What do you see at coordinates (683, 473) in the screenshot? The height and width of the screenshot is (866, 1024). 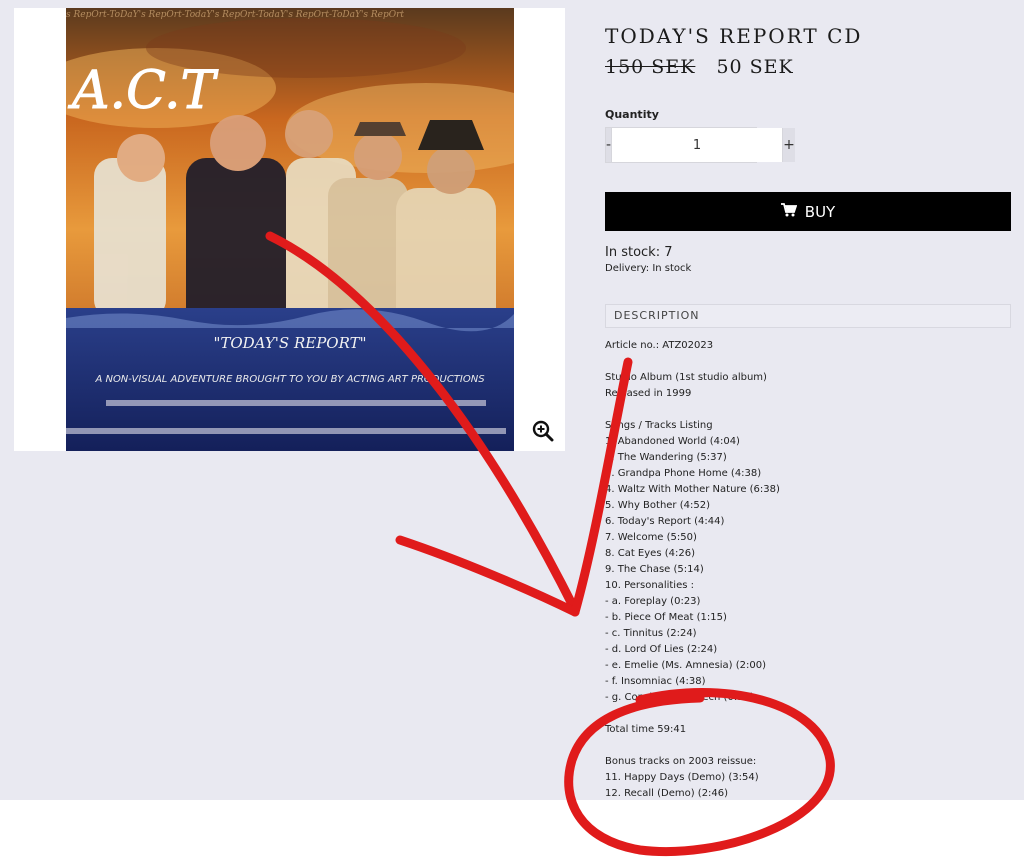 I see `track-item: 3. Grandpa Phone Home (4:38)` at bounding box center [683, 473].